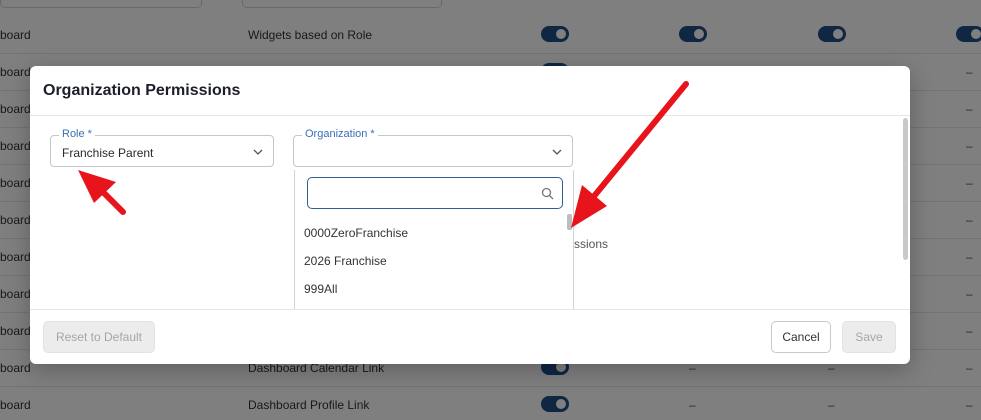 Image resolution: width=981 pixels, height=420 pixels. Describe the element at coordinates (433, 147) in the screenshot. I see `organization-select: Organization *` at that location.